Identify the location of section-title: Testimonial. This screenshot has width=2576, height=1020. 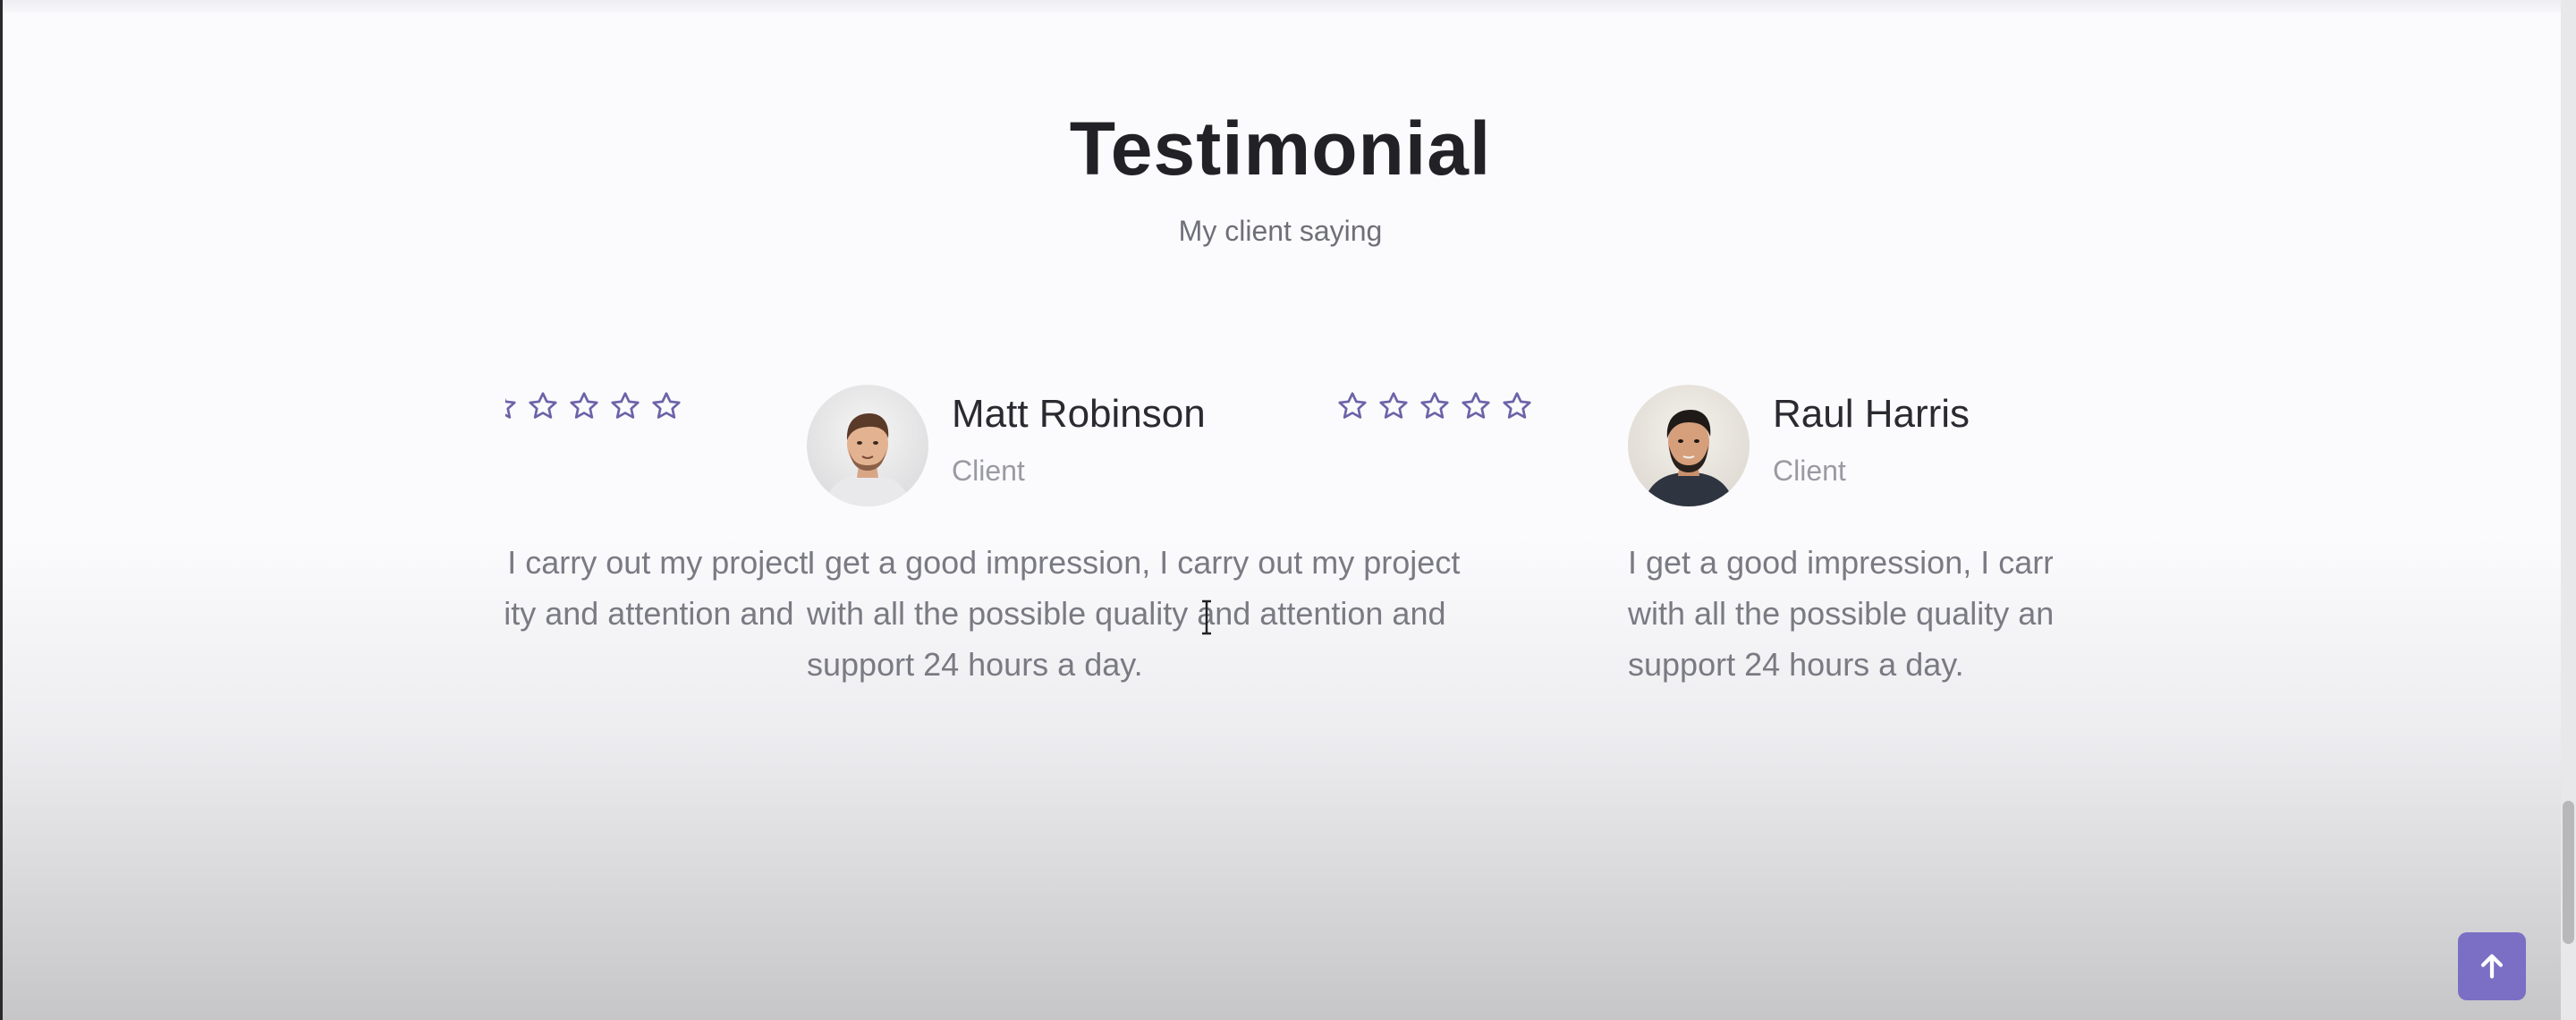
(1280, 148).